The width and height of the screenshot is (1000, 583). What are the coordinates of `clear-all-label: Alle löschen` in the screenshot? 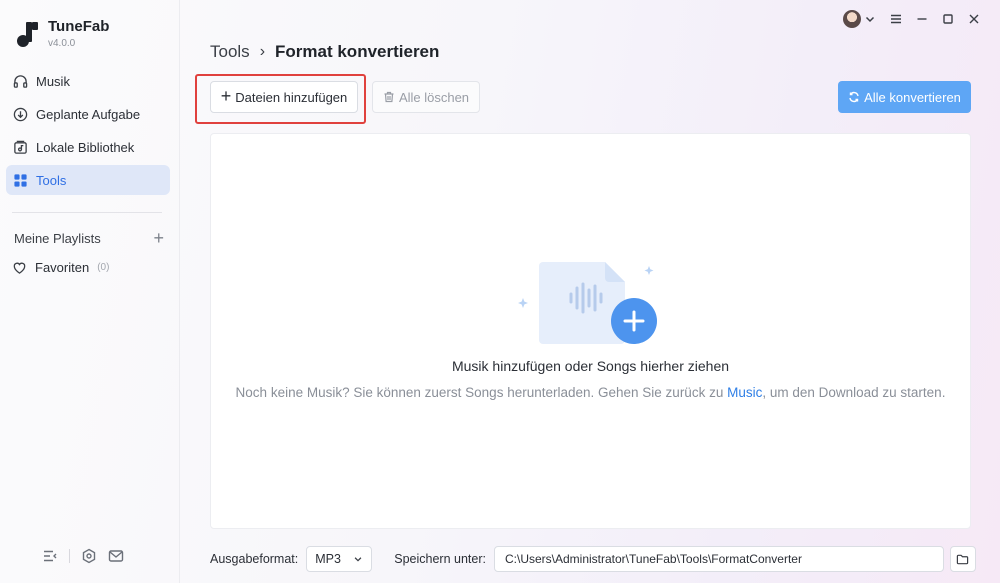 It's located at (434, 97).